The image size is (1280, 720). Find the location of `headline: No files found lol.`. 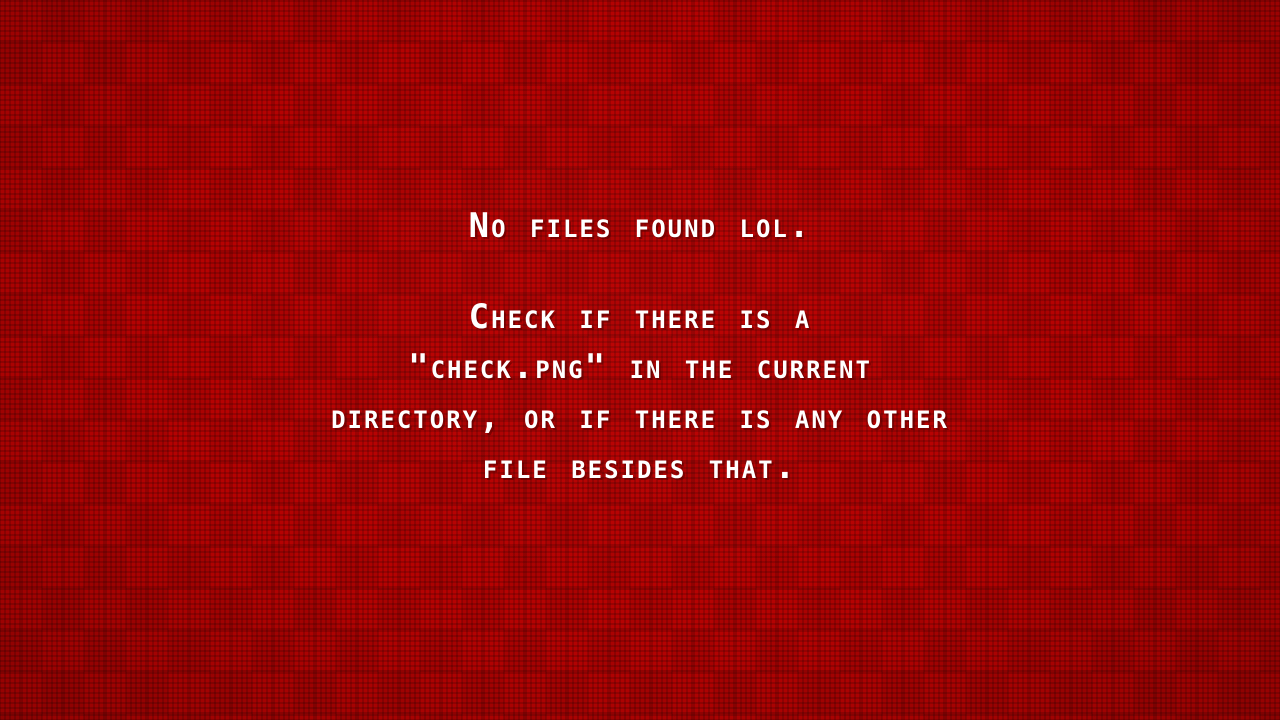

headline: No files found lol. is located at coordinates (640, 226).